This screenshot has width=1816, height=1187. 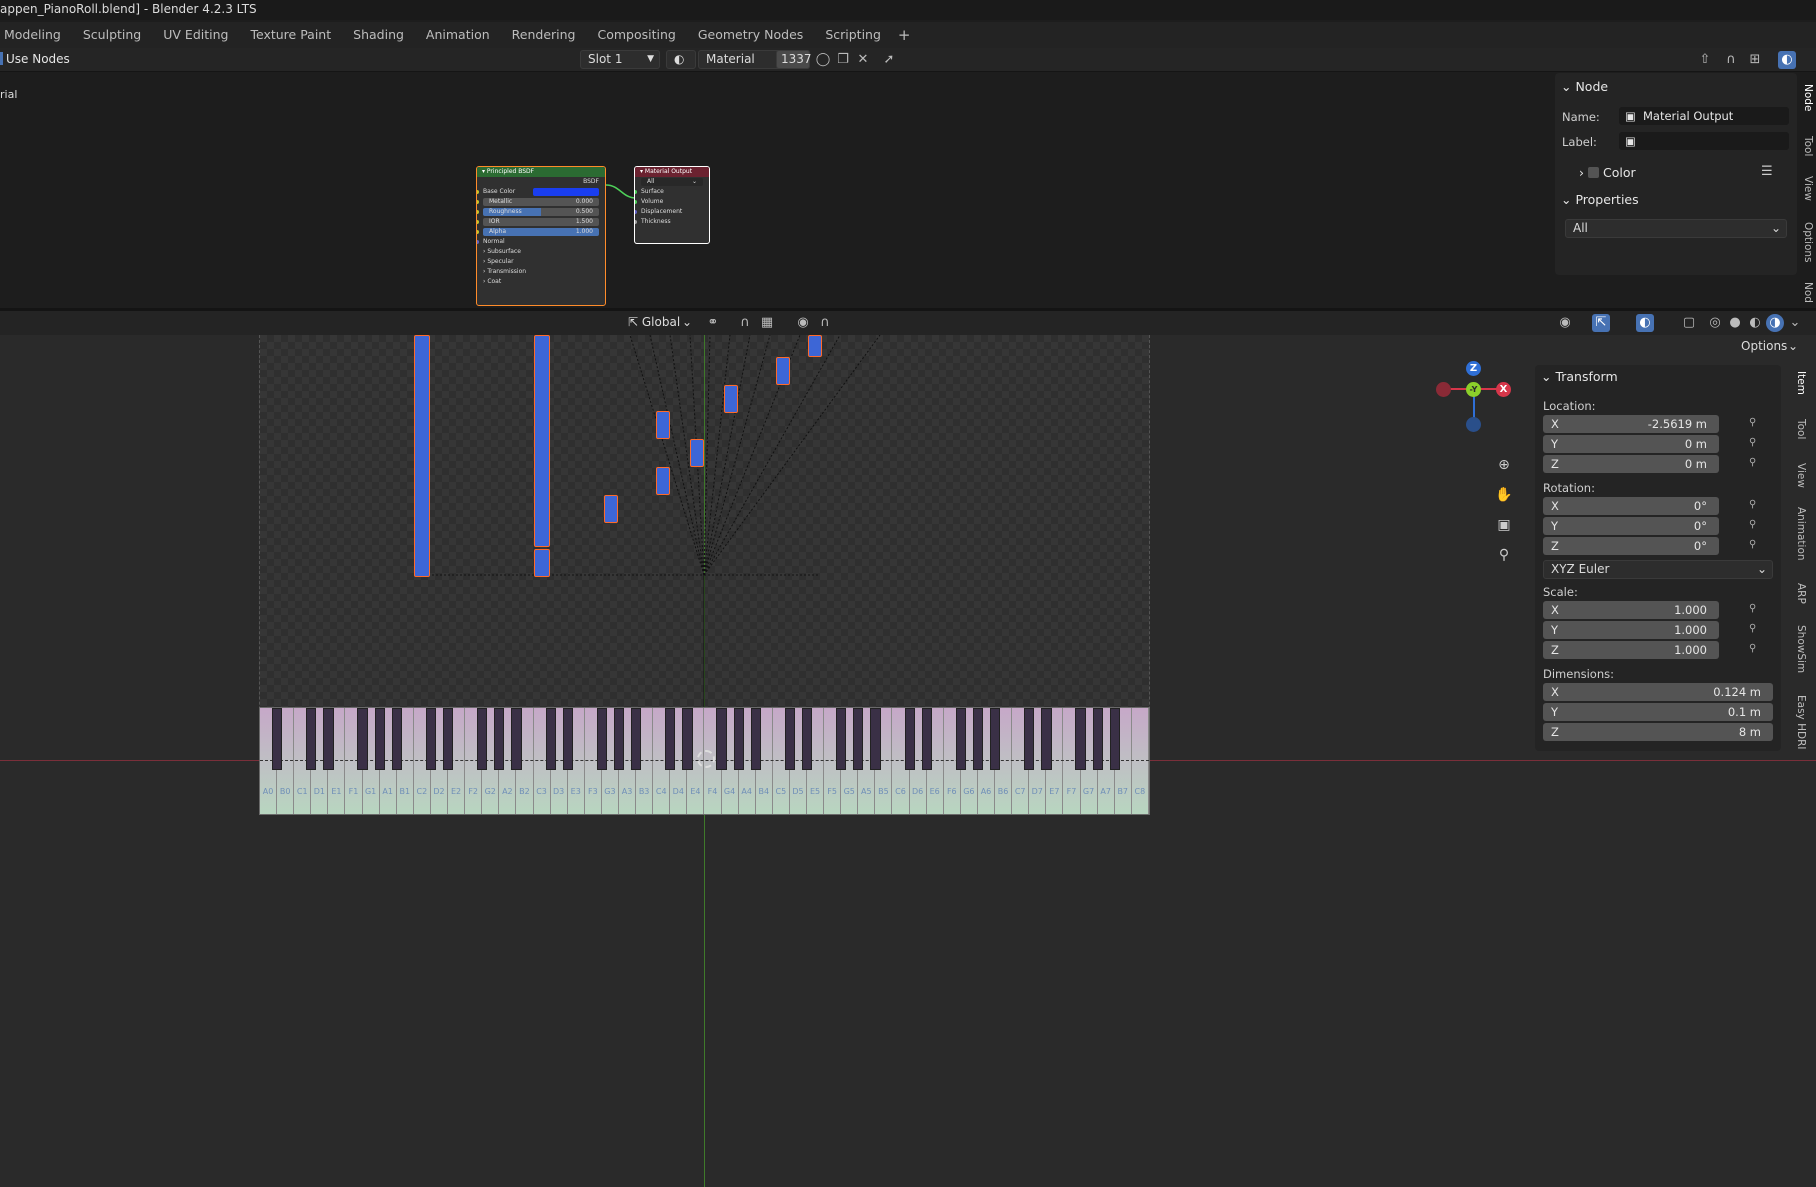 I want to click on location-y-field: Y 0 m, so click(x=1631, y=444).